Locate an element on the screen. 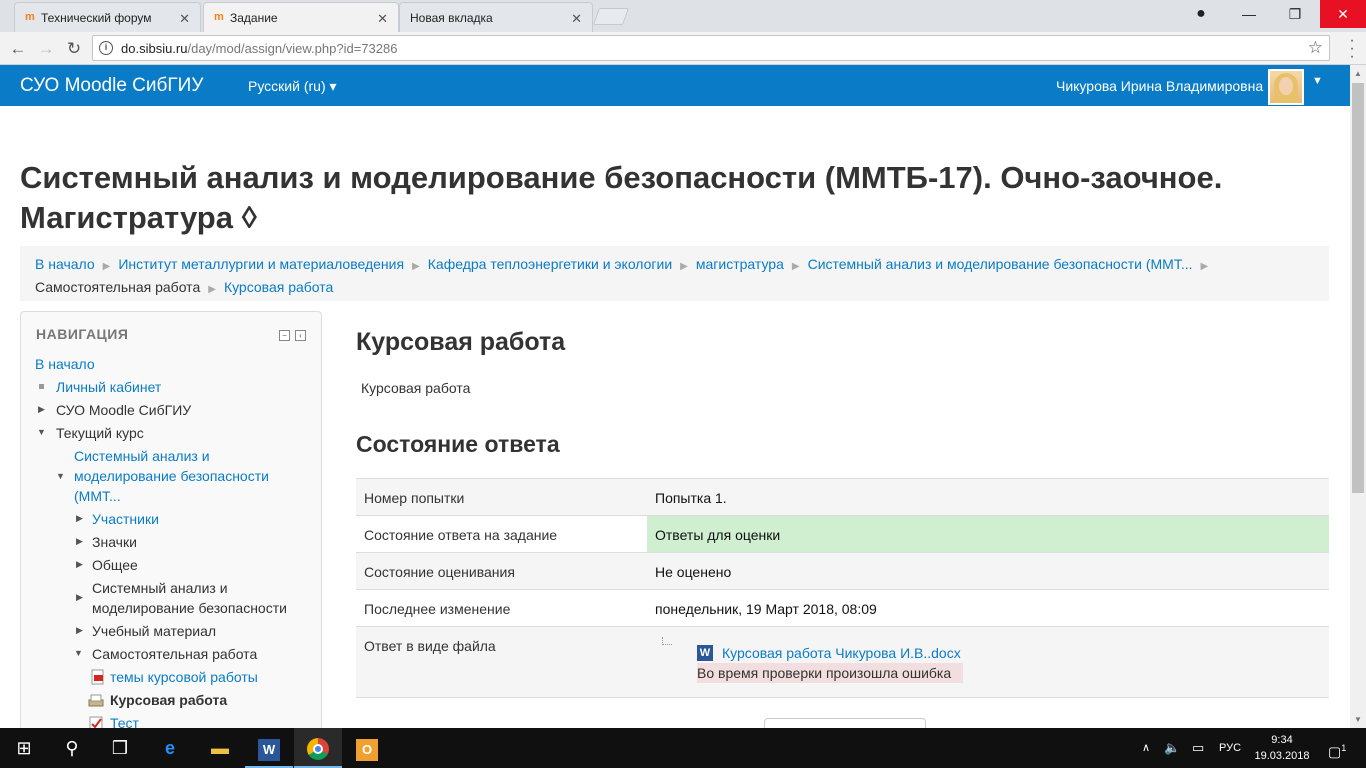 This screenshot has width=1366, height=768. nav-general: Общее is located at coordinates (115, 565).